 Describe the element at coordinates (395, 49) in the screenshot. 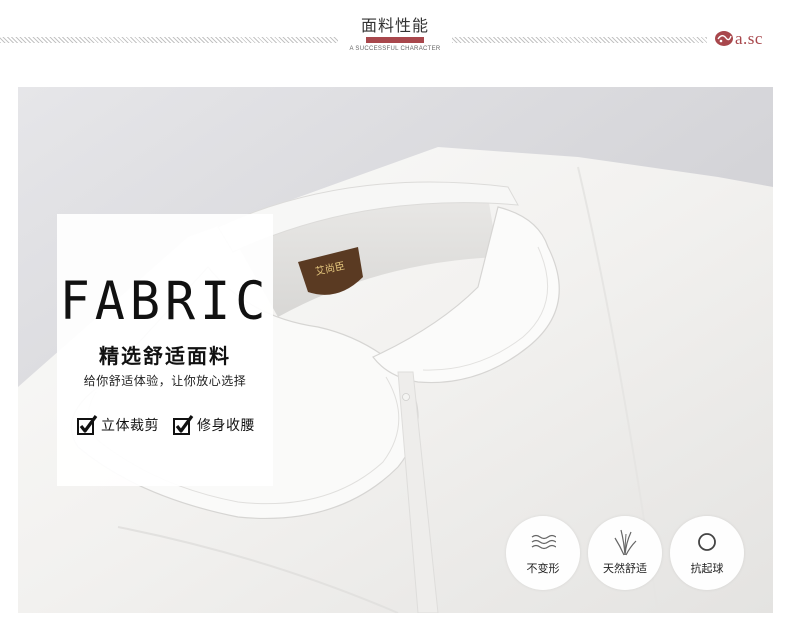

I see `section-subtitle: A SUCCESSFUL CHARACTER` at that location.